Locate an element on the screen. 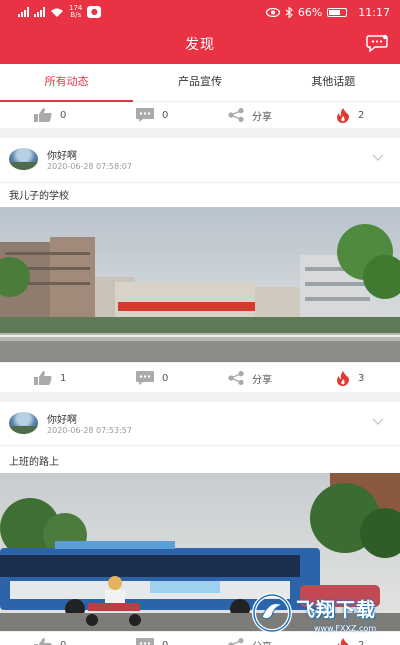 Image resolution: width=400 pixels, height=645 pixels. bluetooth-icon is located at coordinates (289, 12).